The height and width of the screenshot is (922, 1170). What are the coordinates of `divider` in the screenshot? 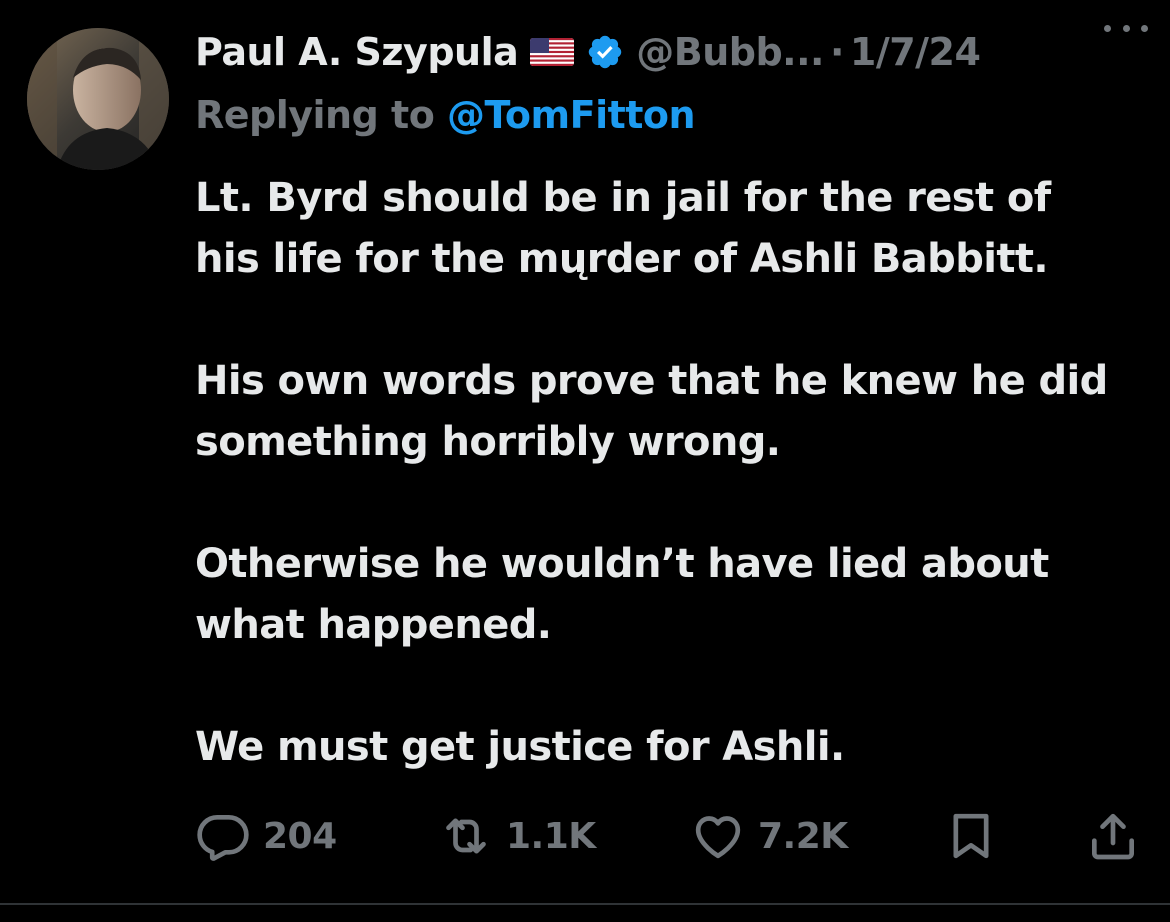 It's located at (585, 904).